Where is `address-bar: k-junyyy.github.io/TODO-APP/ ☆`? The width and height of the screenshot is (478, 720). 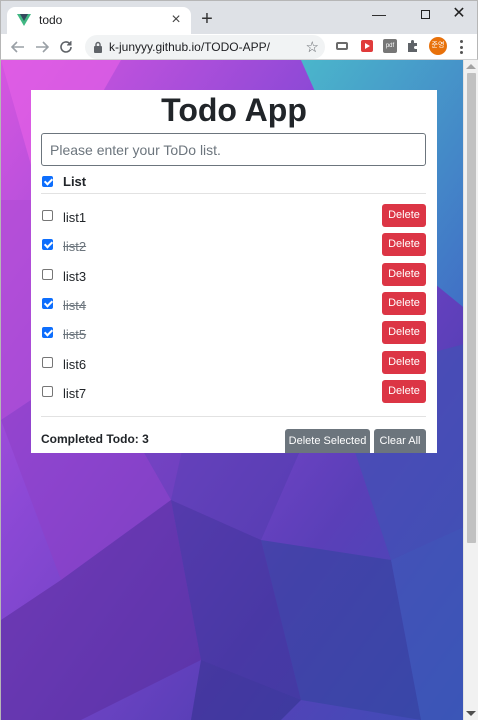 address-bar: k-junyyy.github.io/TODO-APP/ ☆ is located at coordinates (205, 47).